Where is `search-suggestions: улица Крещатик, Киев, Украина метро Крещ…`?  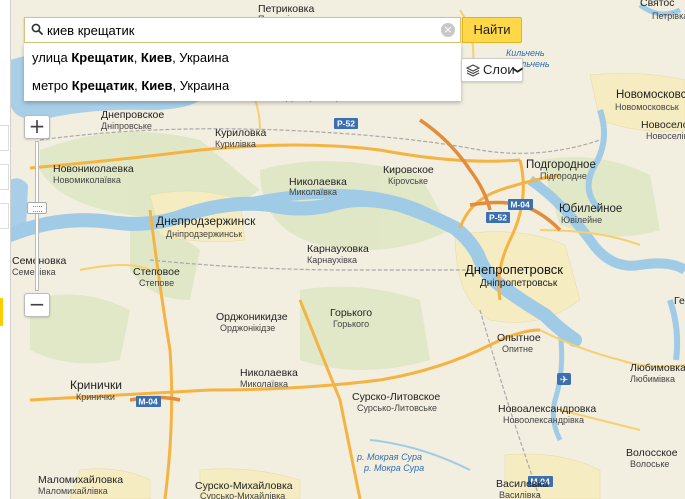 search-suggestions: улица Крещатик, Киев, Украина метро Крещ… is located at coordinates (242, 72).